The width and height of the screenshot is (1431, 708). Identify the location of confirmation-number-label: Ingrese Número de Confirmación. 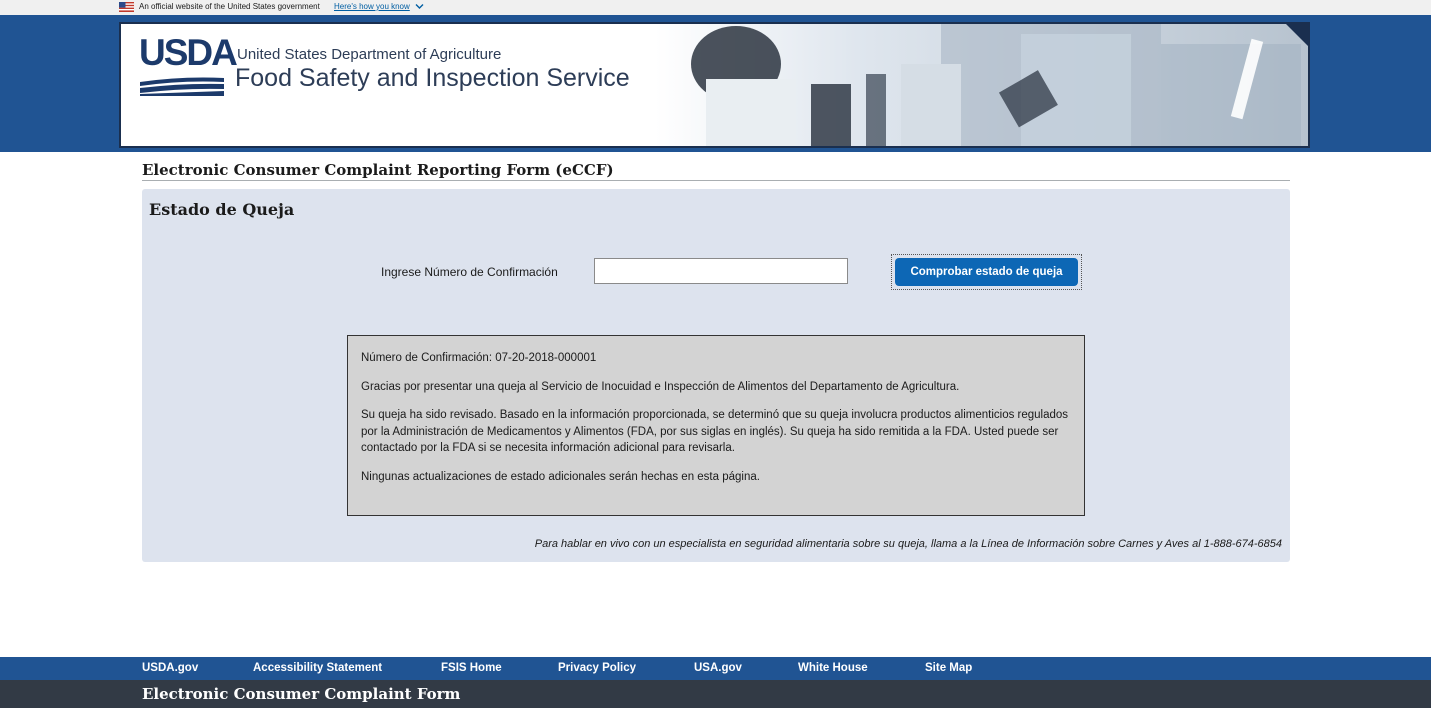
(469, 272).